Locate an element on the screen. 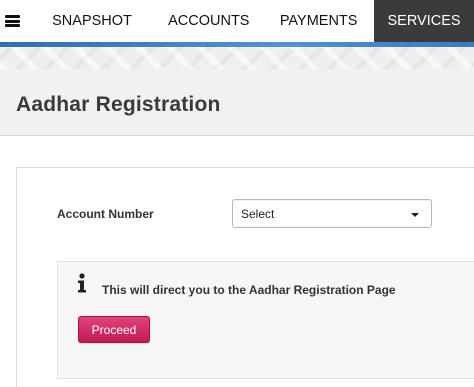 This screenshot has width=474, height=387. tab-snapshot: SNAPSHOT is located at coordinates (92, 21).